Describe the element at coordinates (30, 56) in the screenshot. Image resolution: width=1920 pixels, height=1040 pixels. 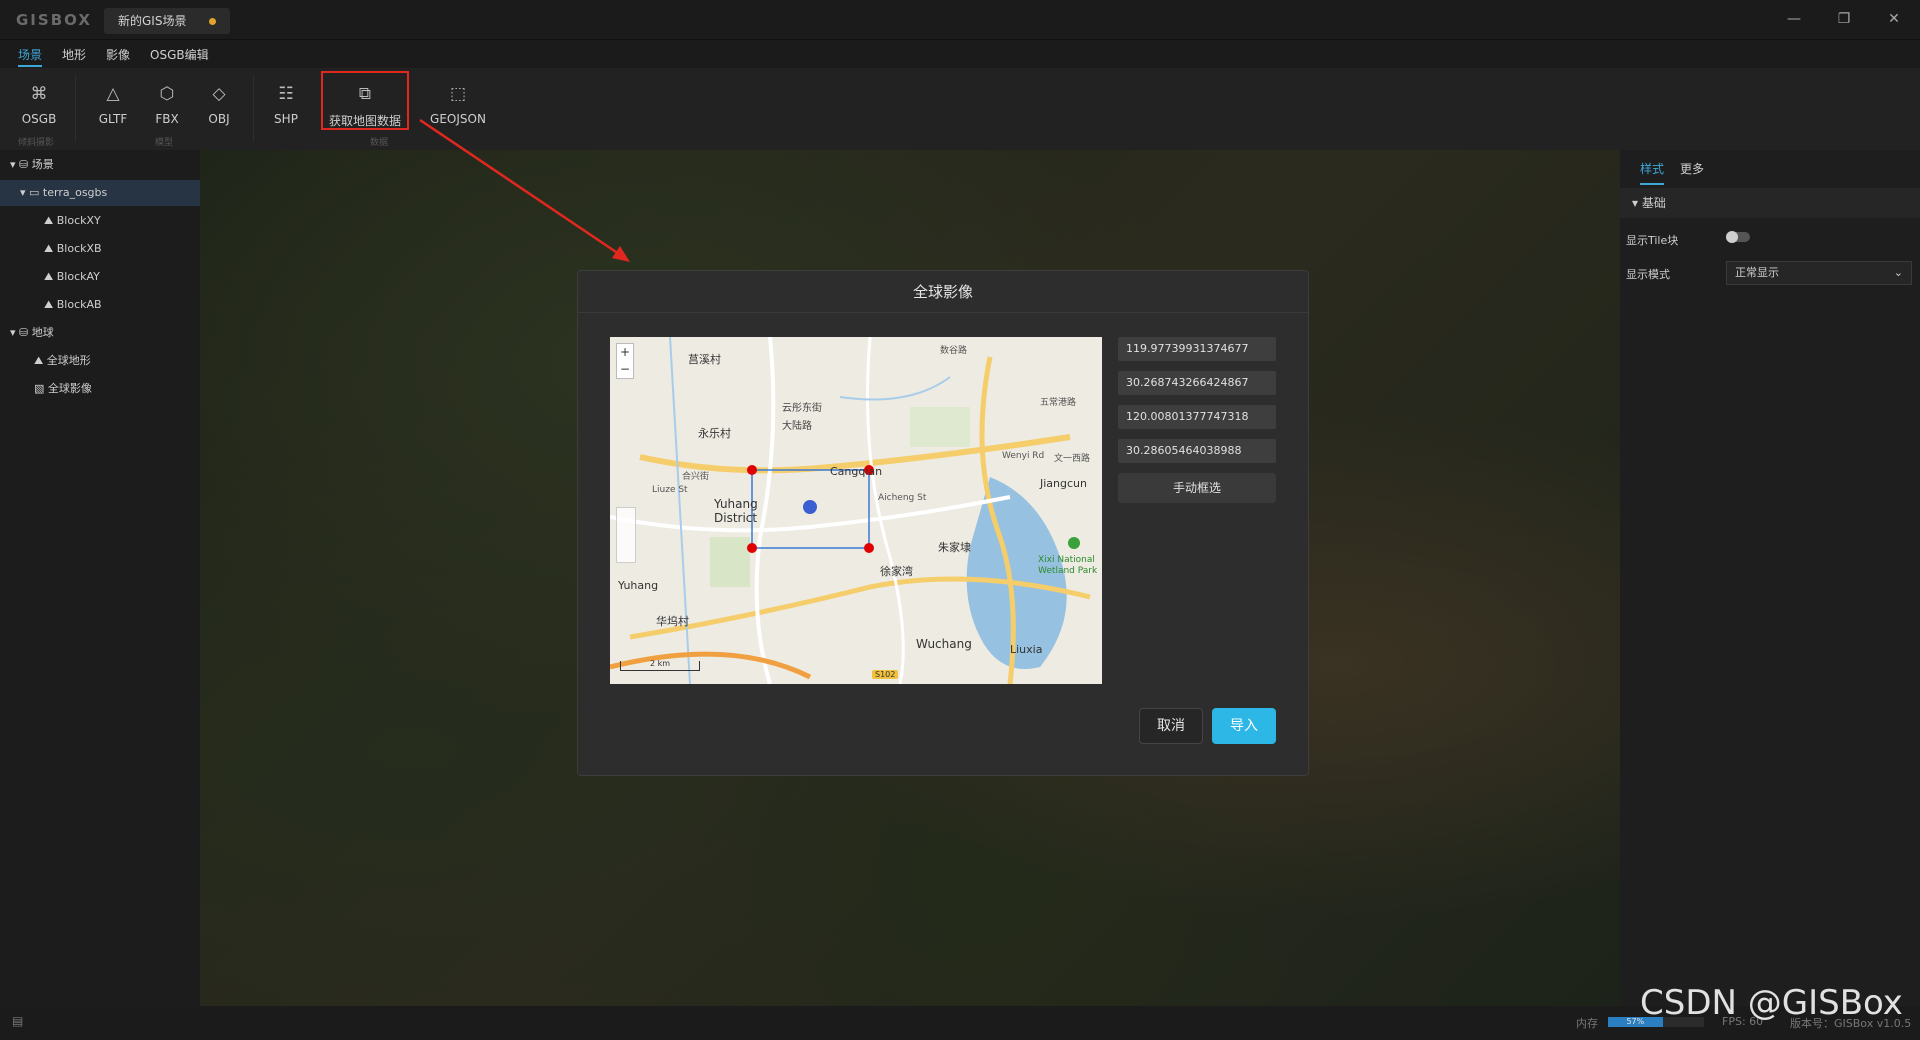
I see `menu-scene: 场景` at that location.